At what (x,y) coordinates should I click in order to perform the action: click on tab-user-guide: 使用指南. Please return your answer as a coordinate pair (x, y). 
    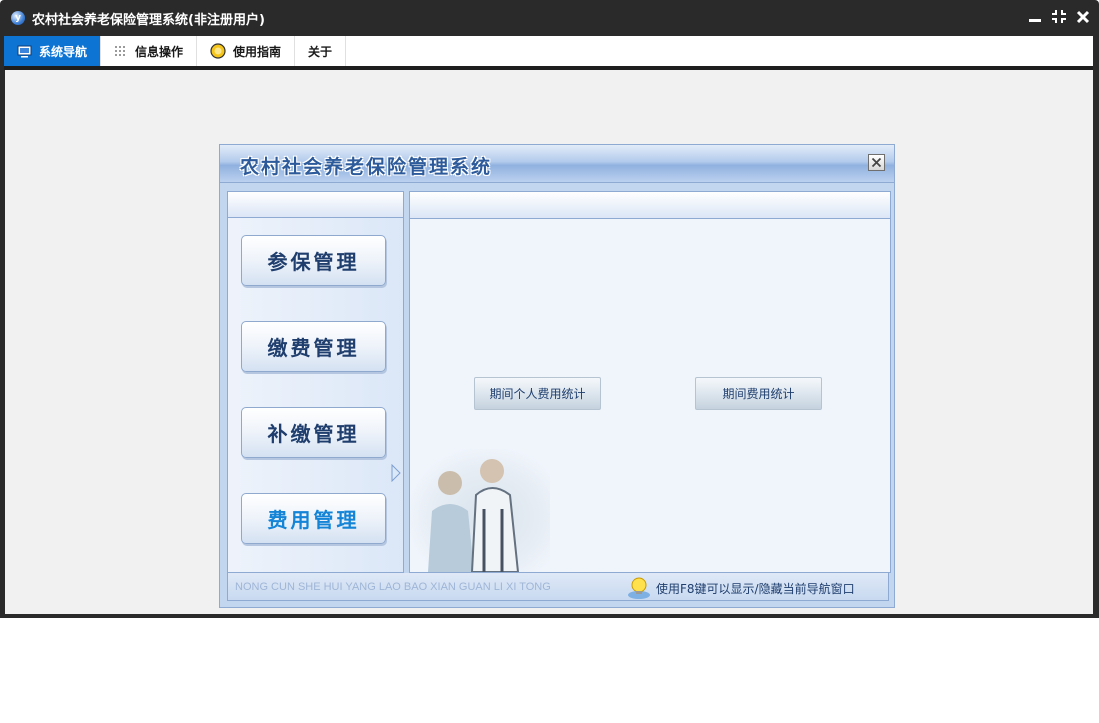
    Looking at the image, I should click on (246, 51).